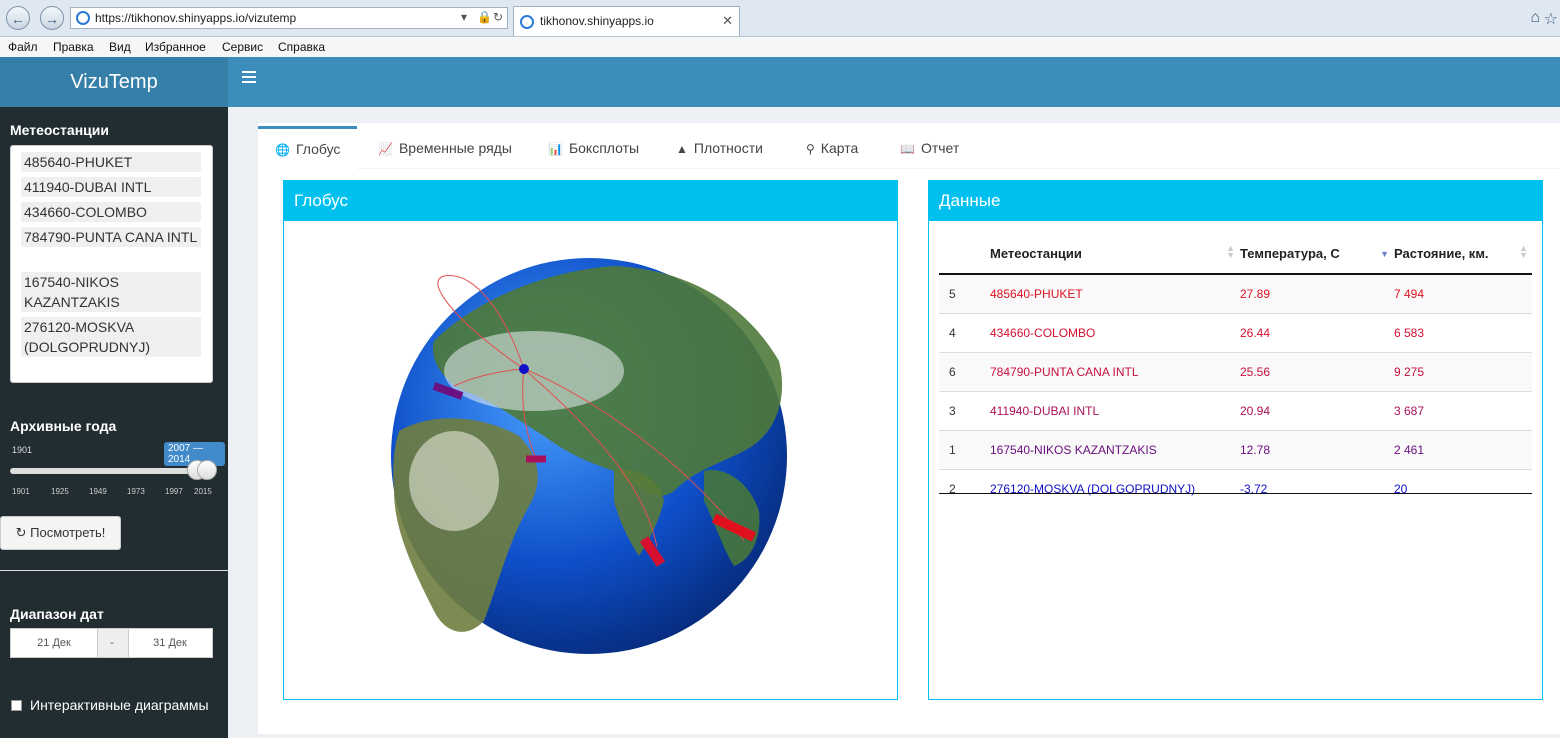  What do you see at coordinates (964, 254) in the screenshot?
I see `column-header-index` at bounding box center [964, 254].